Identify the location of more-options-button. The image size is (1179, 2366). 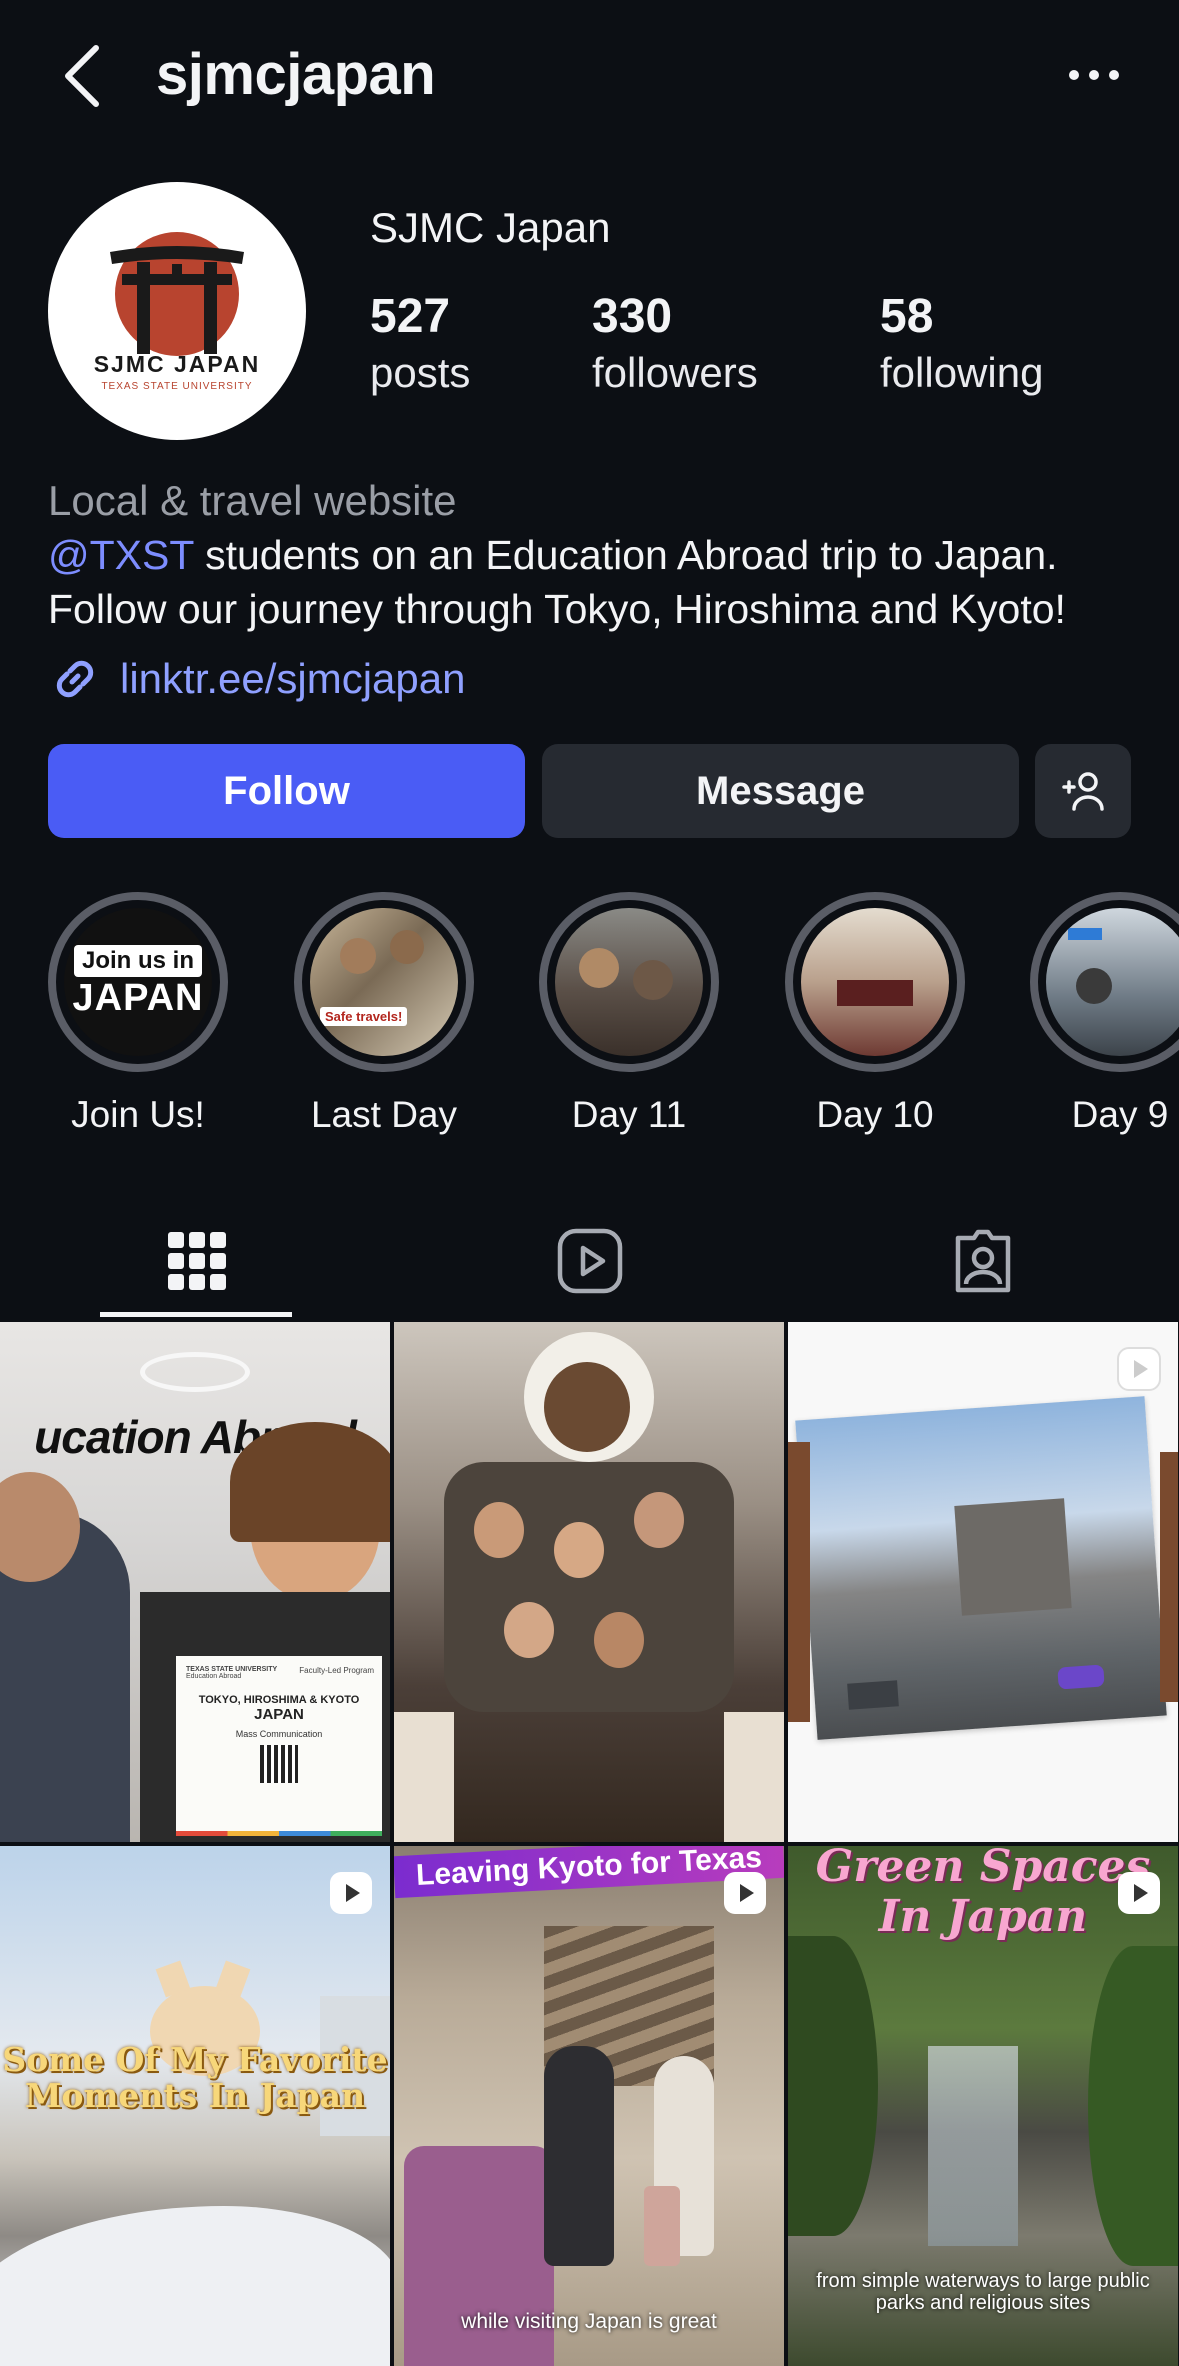
(1094, 75).